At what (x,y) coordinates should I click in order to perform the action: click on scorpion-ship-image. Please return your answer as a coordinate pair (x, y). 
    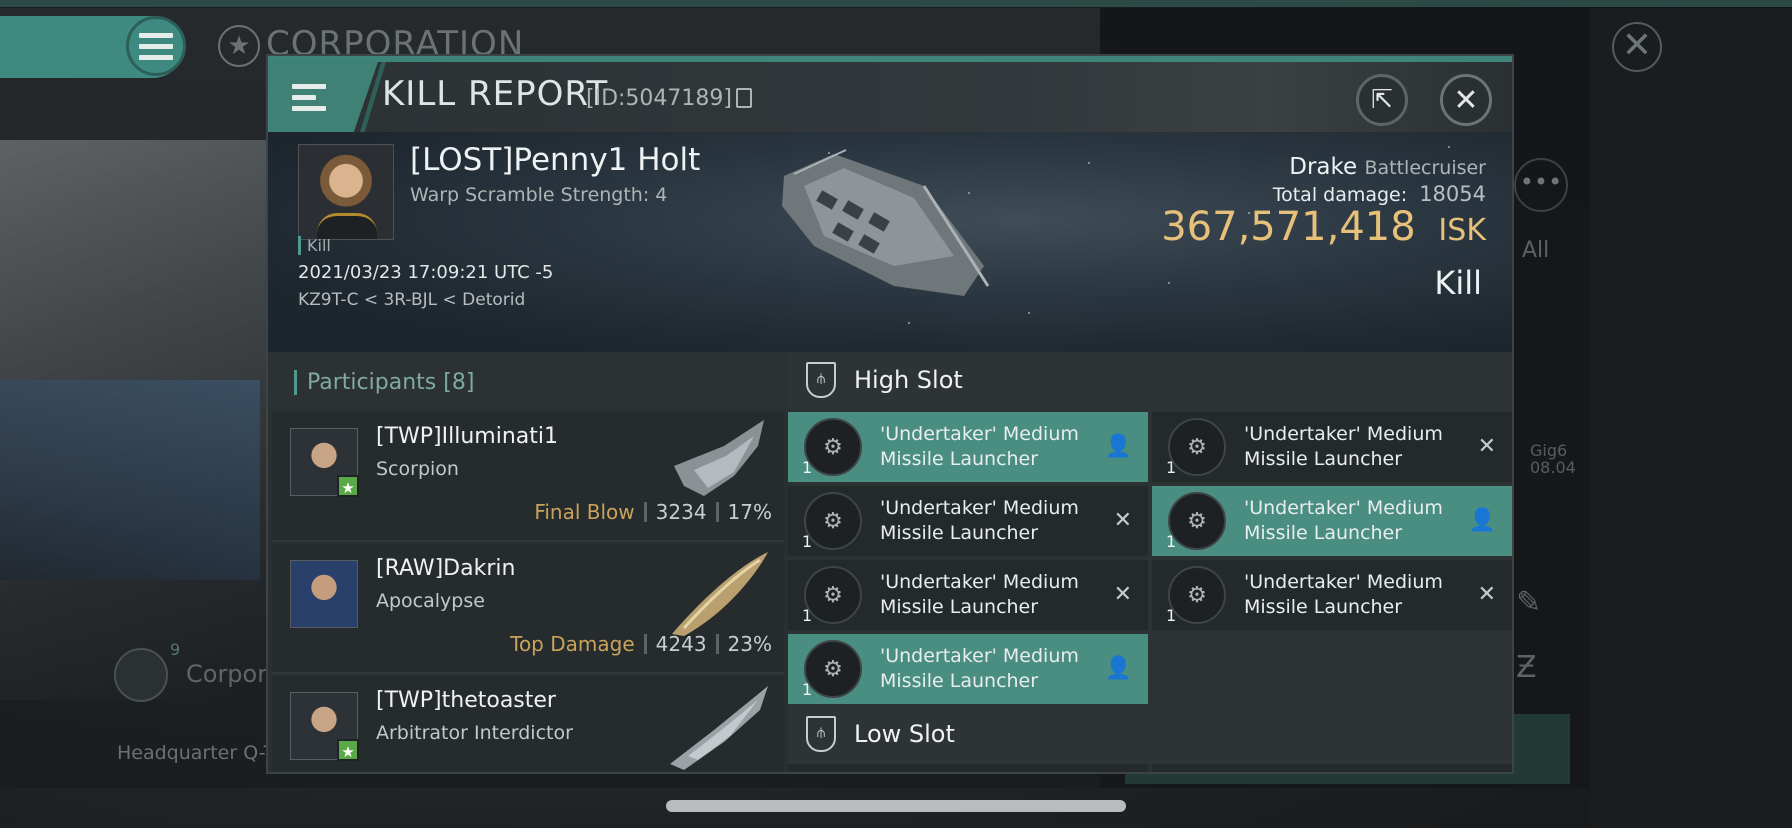
    Looking at the image, I should click on (719, 458).